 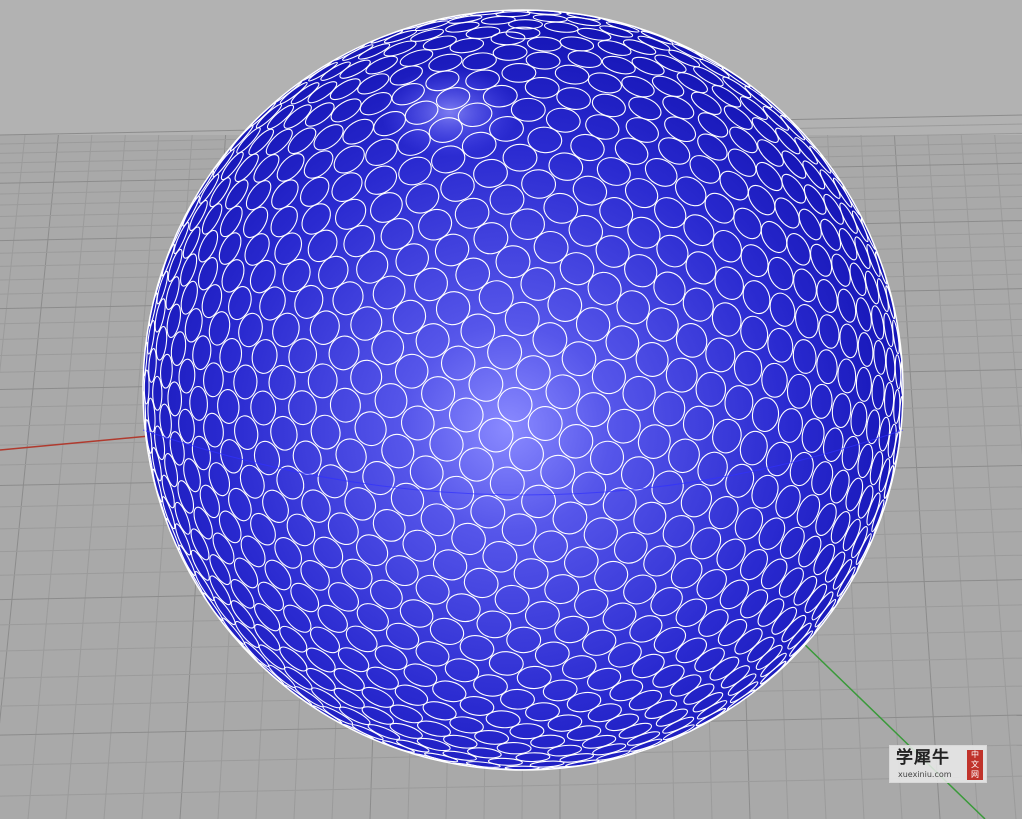 What do you see at coordinates (975, 754) in the screenshot?
I see `watermark-badge-char: 中` at bounding box center [975, 754].